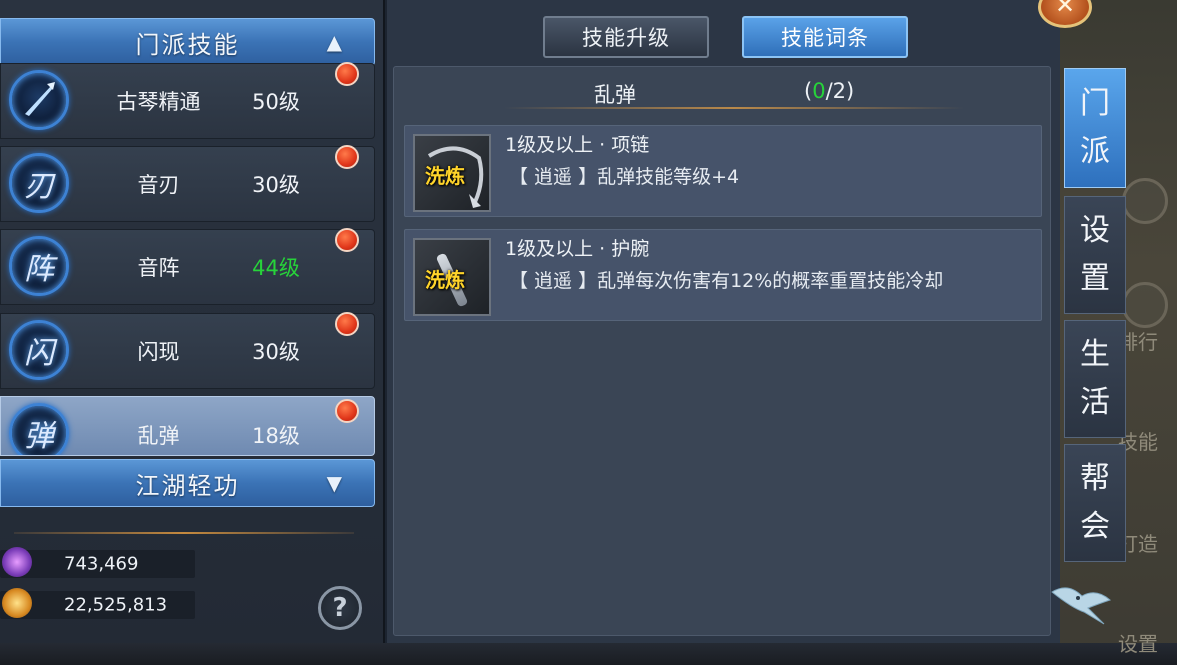 The width and height of the screenshot is (1177, 665). I want to click on spear-skill-icon, so click(39, 100).